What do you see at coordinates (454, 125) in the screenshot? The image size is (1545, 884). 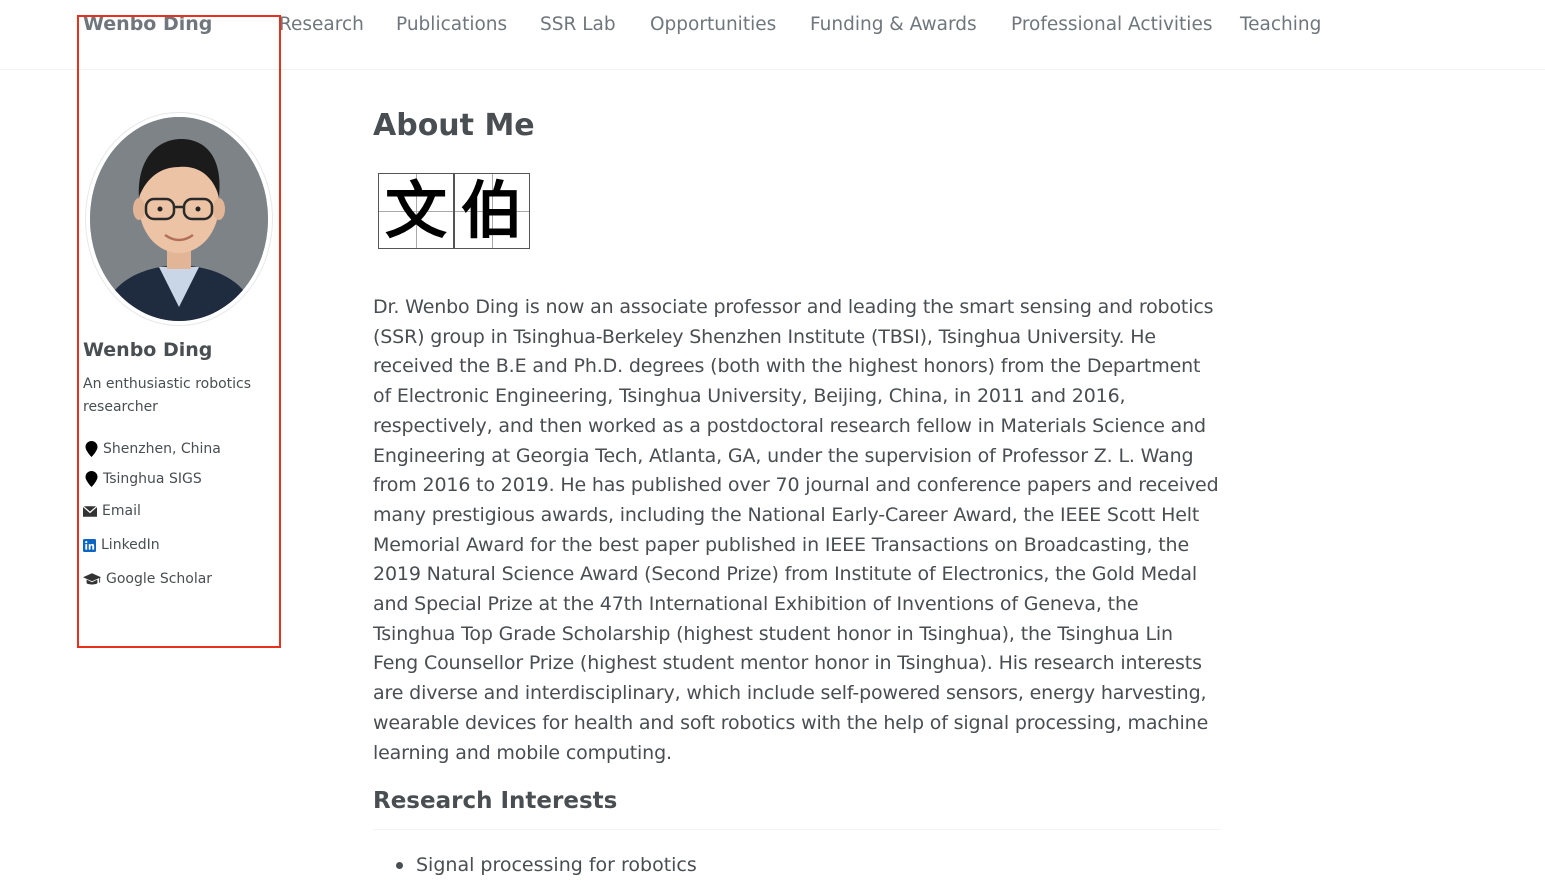 I see `page-title: About Me` at bounding box center [454, 125].